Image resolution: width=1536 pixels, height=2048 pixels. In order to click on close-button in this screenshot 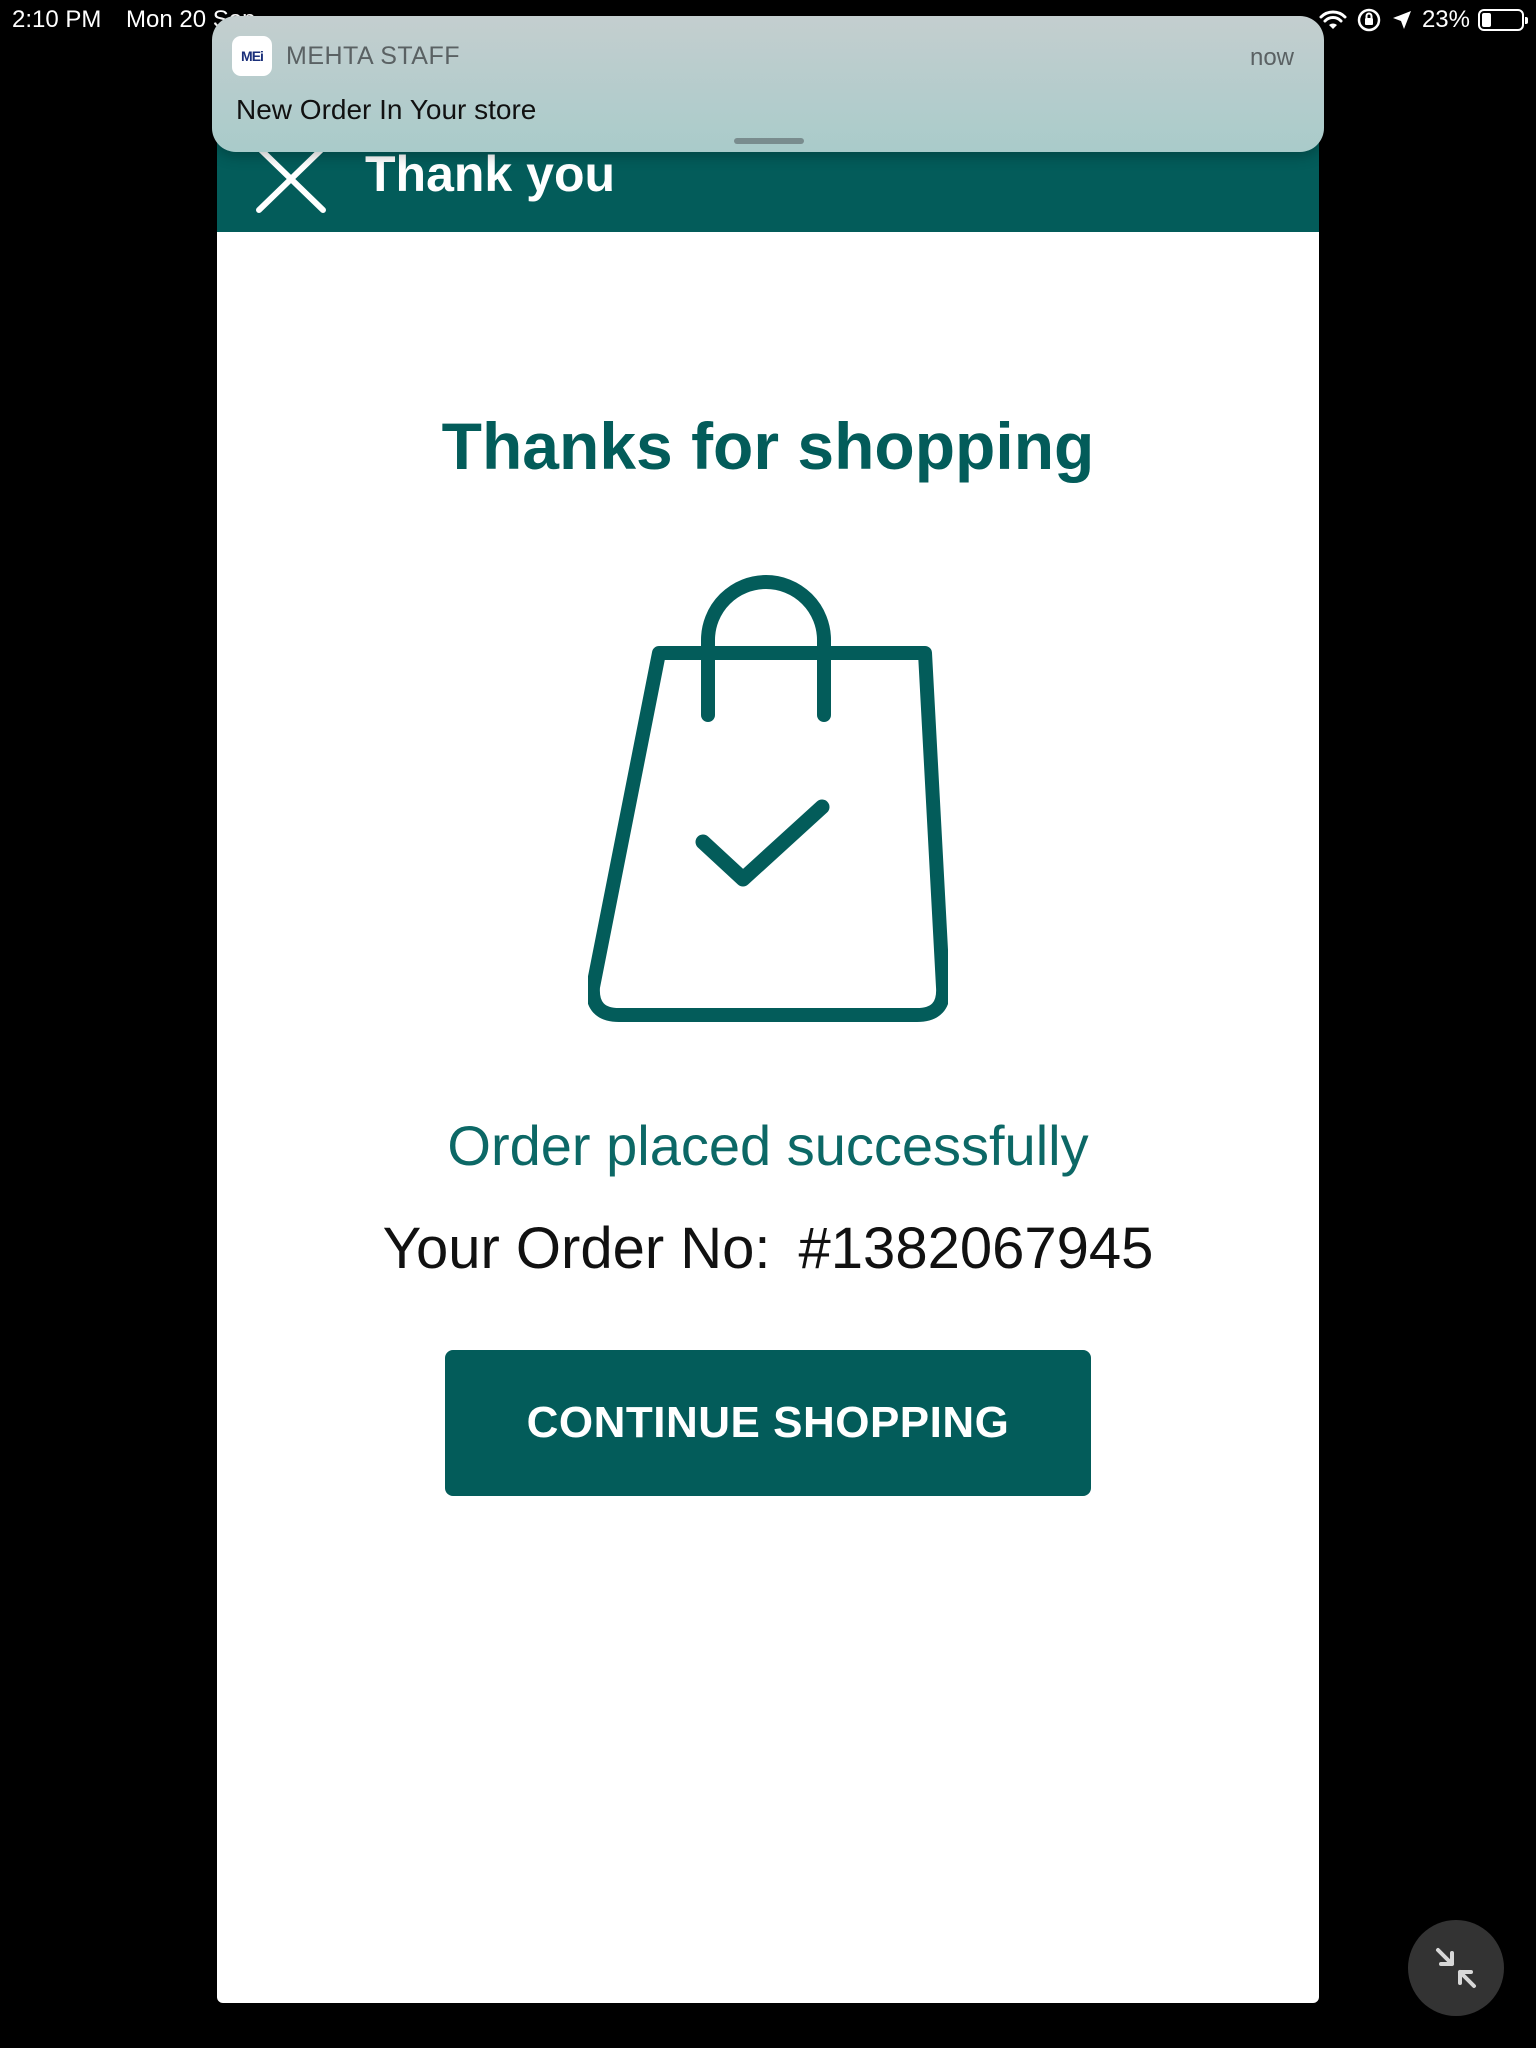, I will do `click(291, 180)`.